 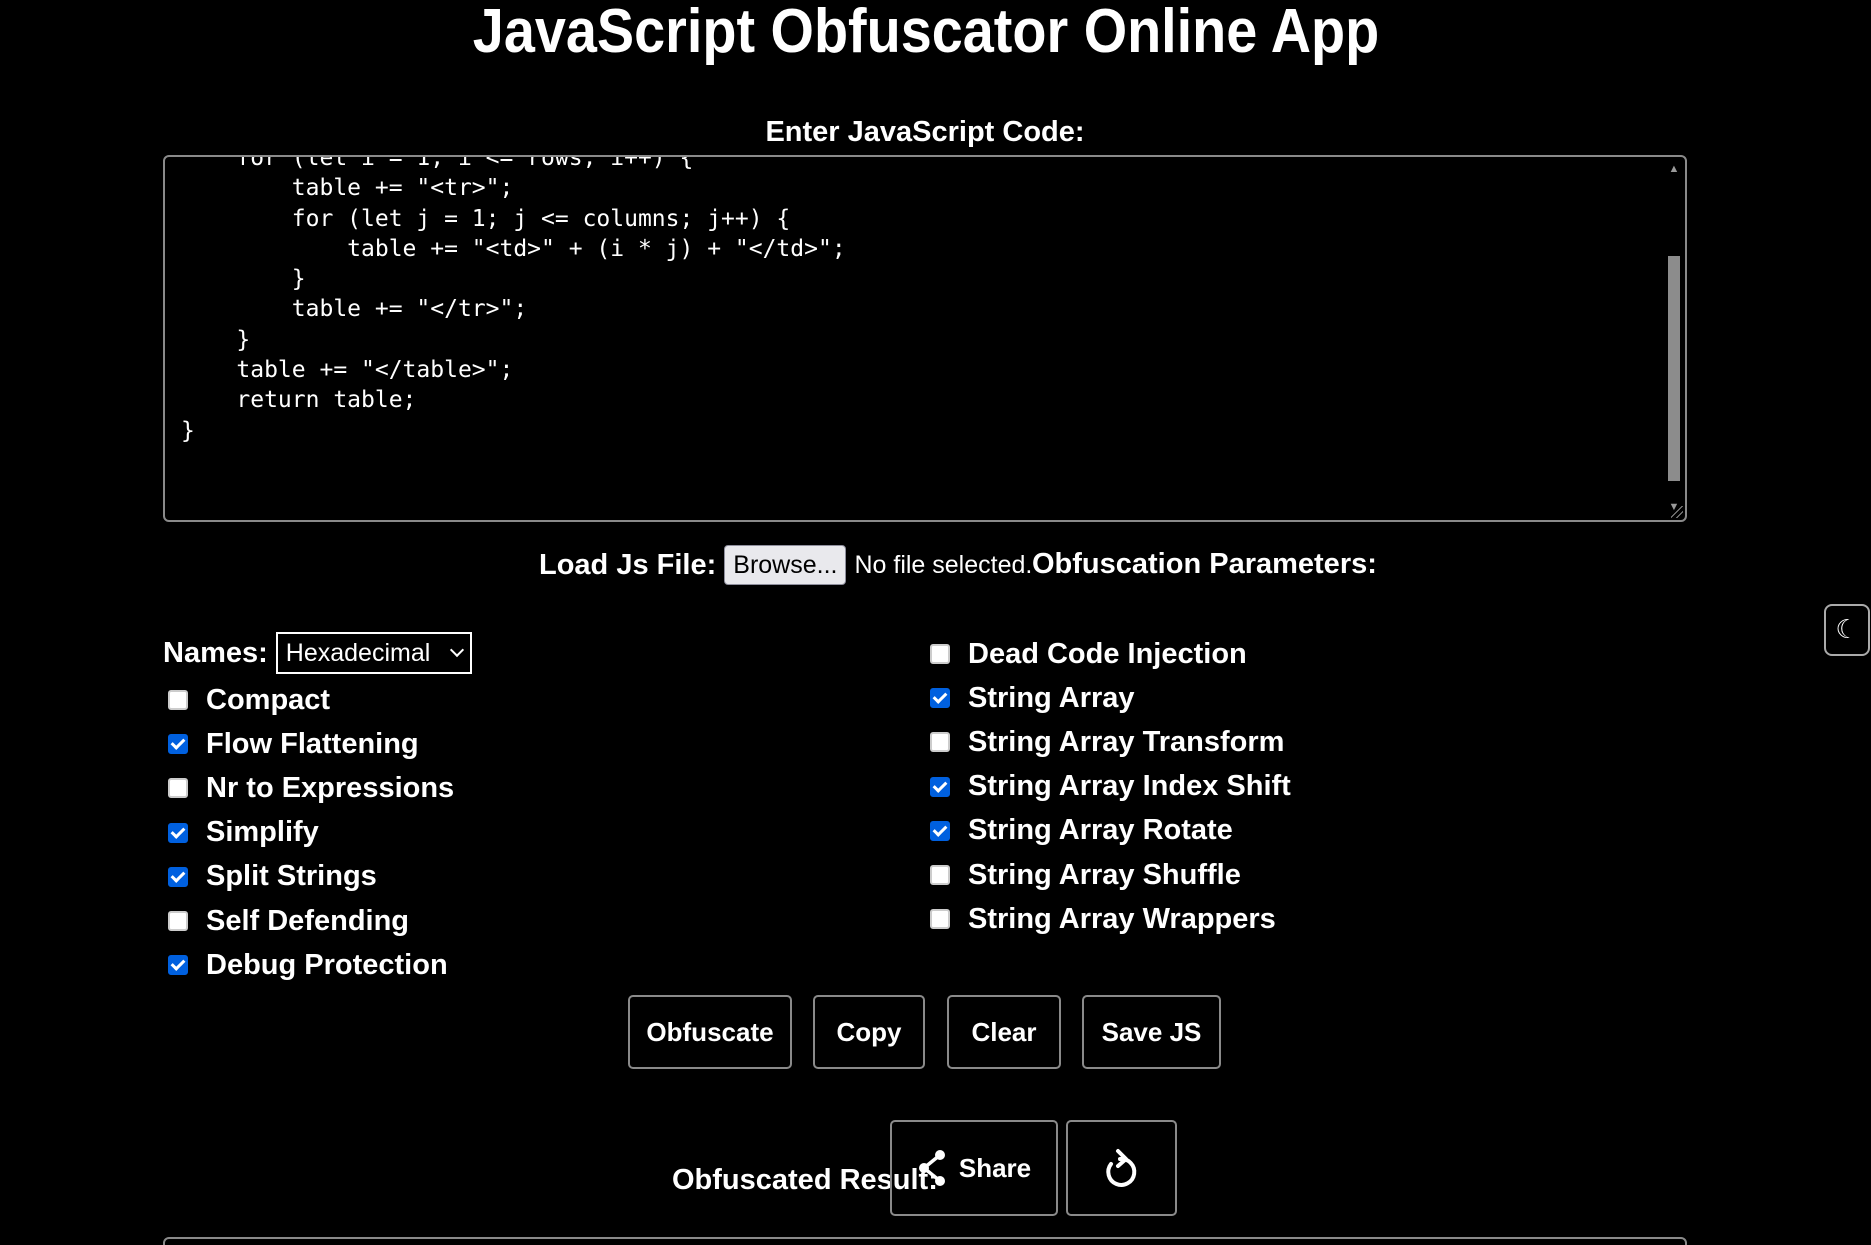 I want to click on option-split-strings: Split Strings, so click(x=311, y=877).